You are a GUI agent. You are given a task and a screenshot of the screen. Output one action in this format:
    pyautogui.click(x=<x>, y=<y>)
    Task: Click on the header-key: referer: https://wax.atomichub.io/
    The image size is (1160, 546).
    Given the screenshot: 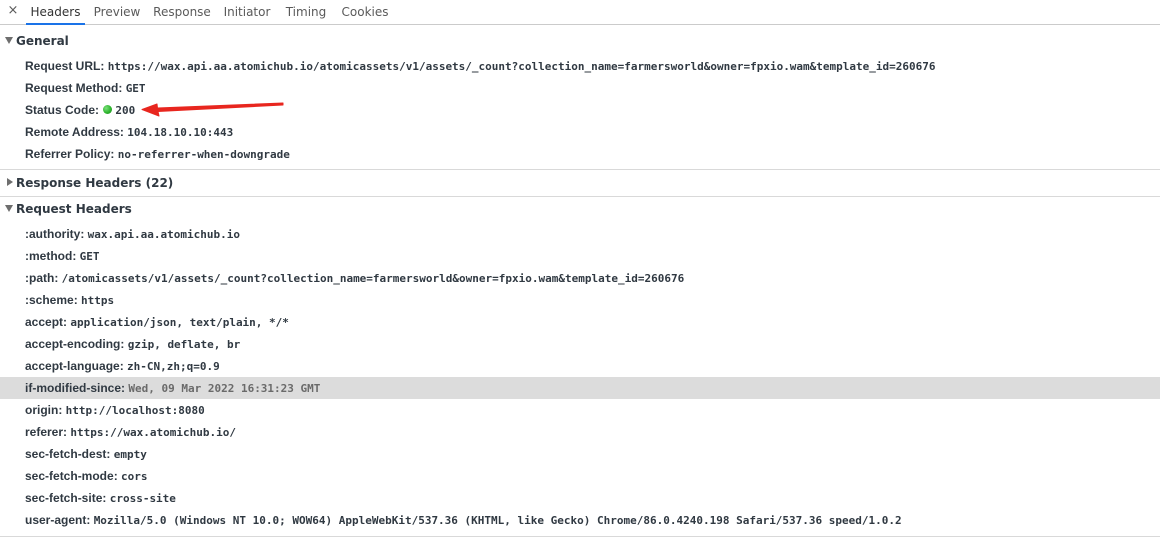 What is the action you would take?
    pyautogui.click(x=130, y=432)
    